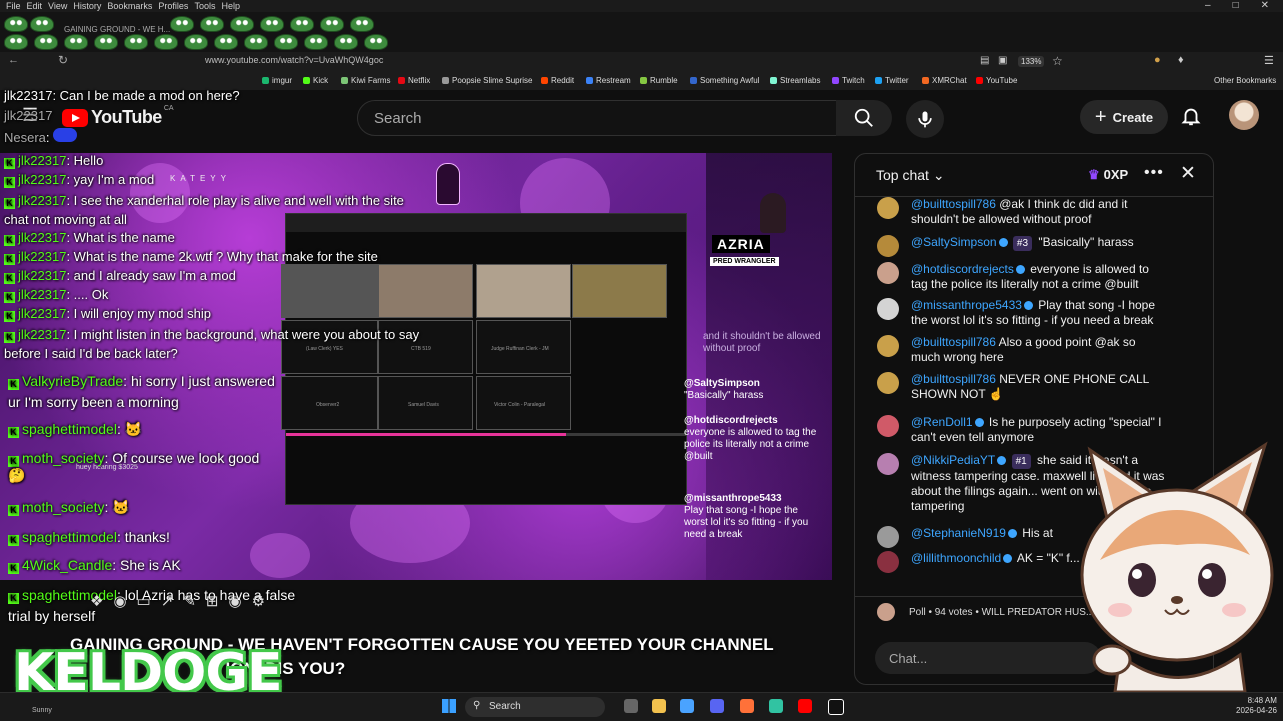 The image size is (1283, 721). I want to click on chat-input-box, so click(988, 658).